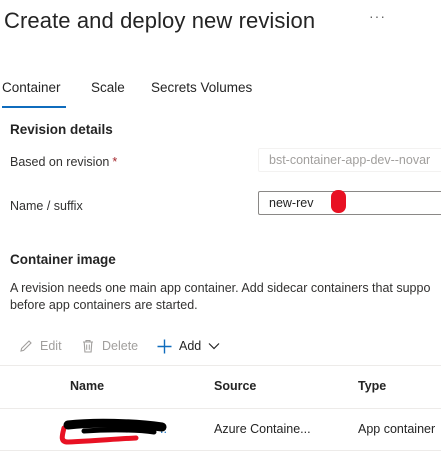 This screenshot has height=465, width=441. Describe the element at coordinates (160, 20) in the screenshot. I see `page-title: Create and deploy new revision` at that location.